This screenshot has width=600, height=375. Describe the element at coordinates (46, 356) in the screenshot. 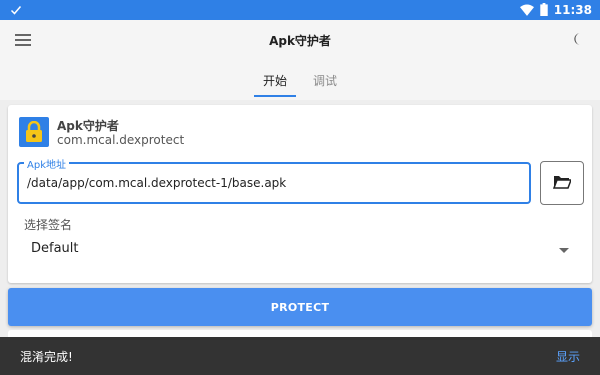

I see `snackbar-message: 混淆完成!` at that location.